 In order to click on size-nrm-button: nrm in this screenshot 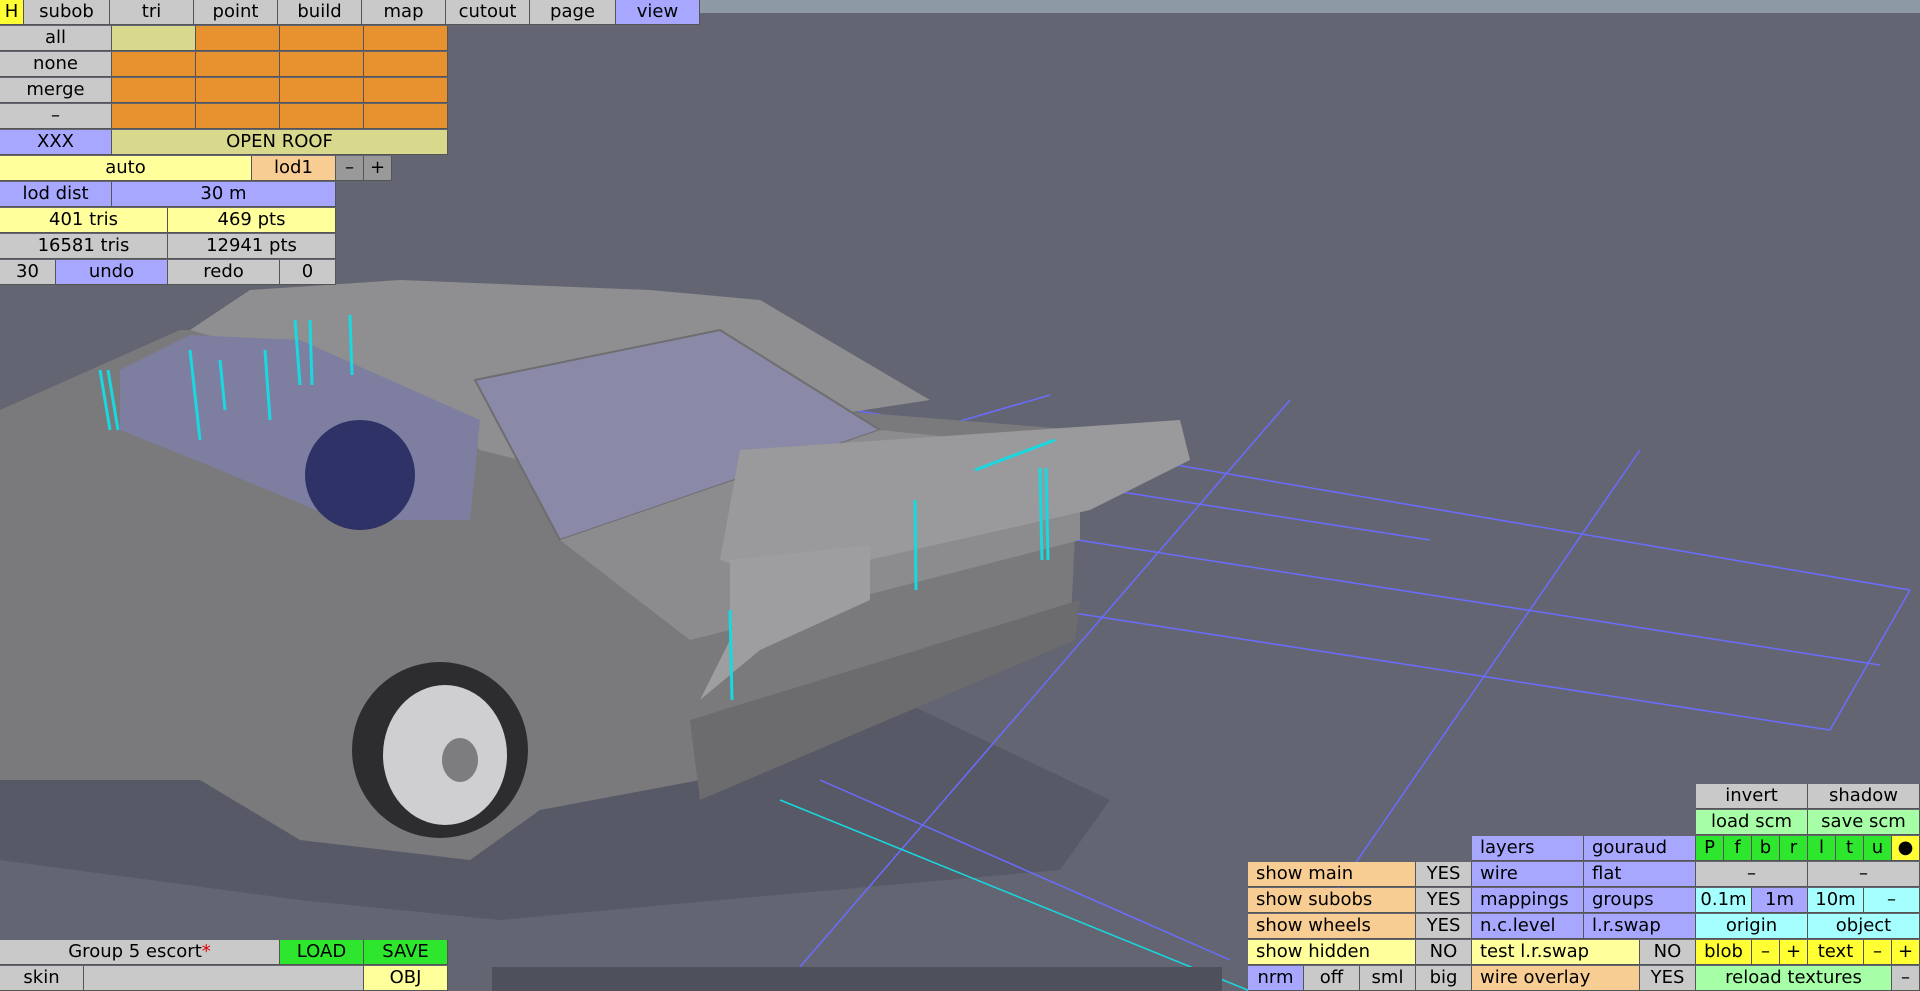, I will do `click(1276, 978)`.